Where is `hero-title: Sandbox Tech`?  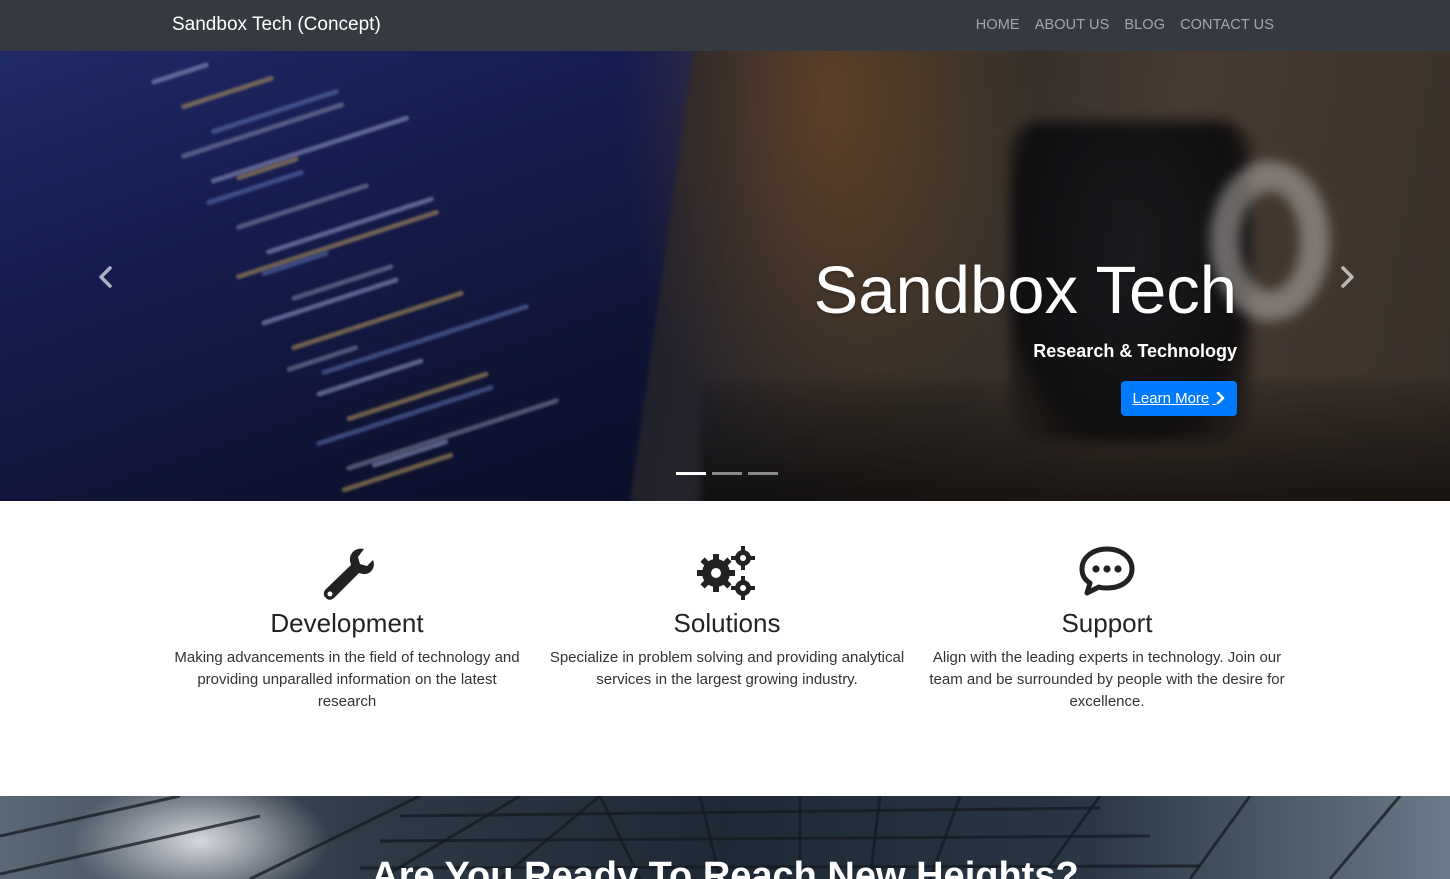
hero-title: Sandbox Tech is located at coordinates (1025, 290).